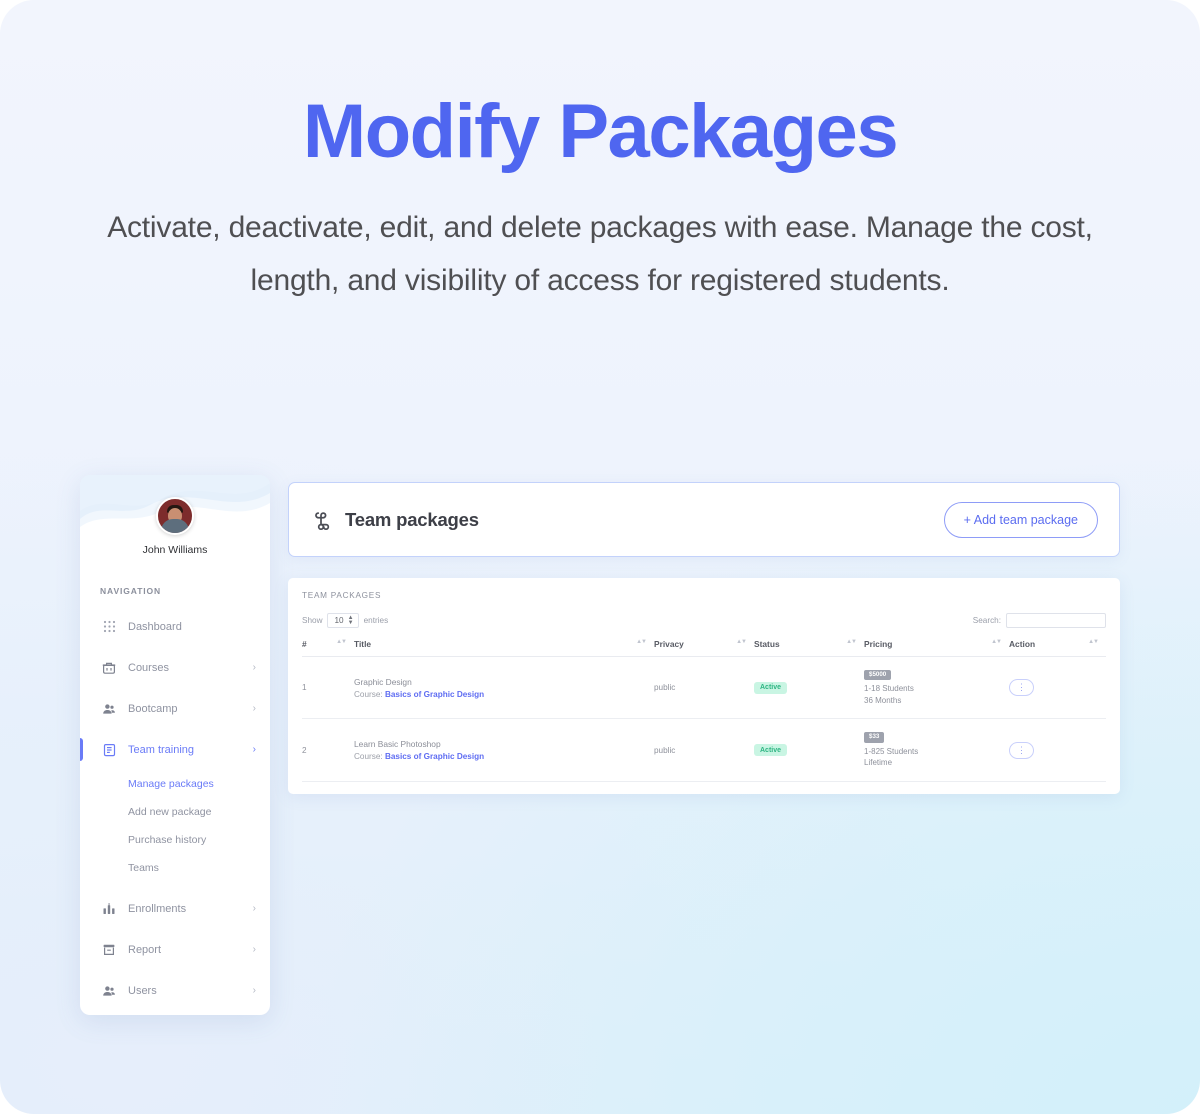  Describe the element at coordinates (412, 519) in the screenshot. I see `team-packages-title: Team packages` at that location.